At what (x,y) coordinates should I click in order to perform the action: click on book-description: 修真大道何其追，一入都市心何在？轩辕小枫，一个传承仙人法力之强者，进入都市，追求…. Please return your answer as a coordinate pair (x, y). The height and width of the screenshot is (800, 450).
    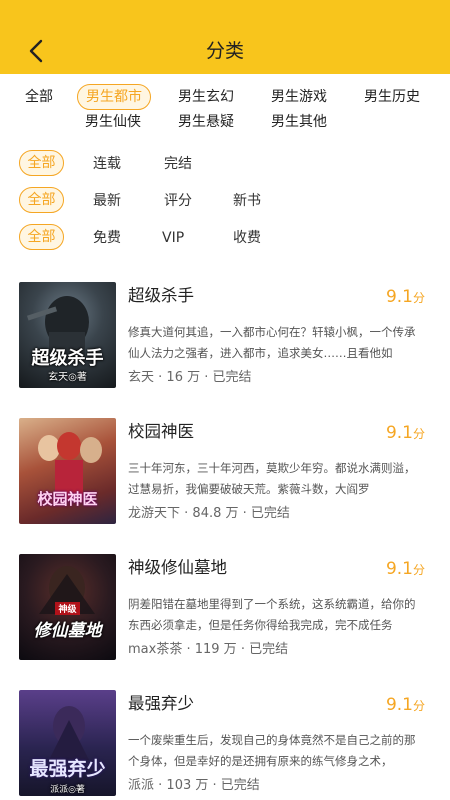
    Looking at the image, I should click on (272, 342).